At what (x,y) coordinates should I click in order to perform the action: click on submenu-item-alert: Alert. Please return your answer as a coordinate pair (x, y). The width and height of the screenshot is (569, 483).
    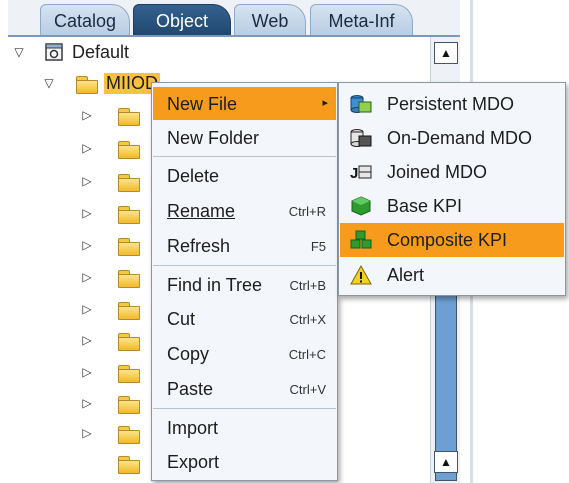
    Looking at the image, I should click on (452, 275).